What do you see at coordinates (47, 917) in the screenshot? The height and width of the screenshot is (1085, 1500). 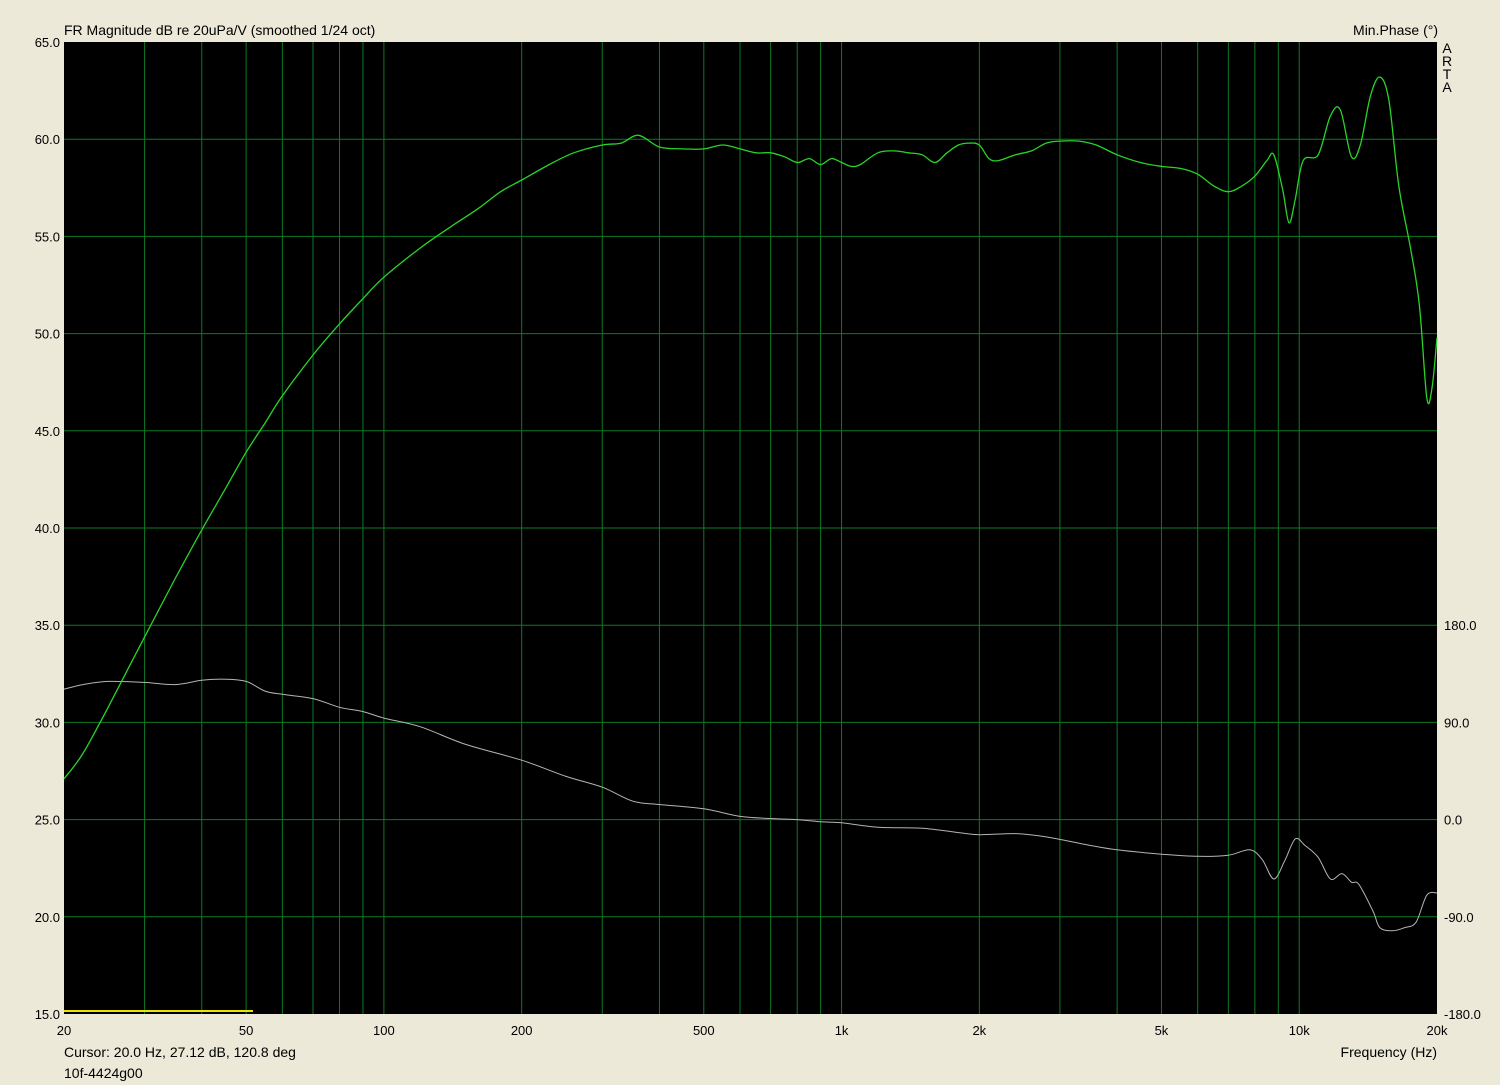 I see `y-tick-label: 20.0` at bounding box center [47, 917].